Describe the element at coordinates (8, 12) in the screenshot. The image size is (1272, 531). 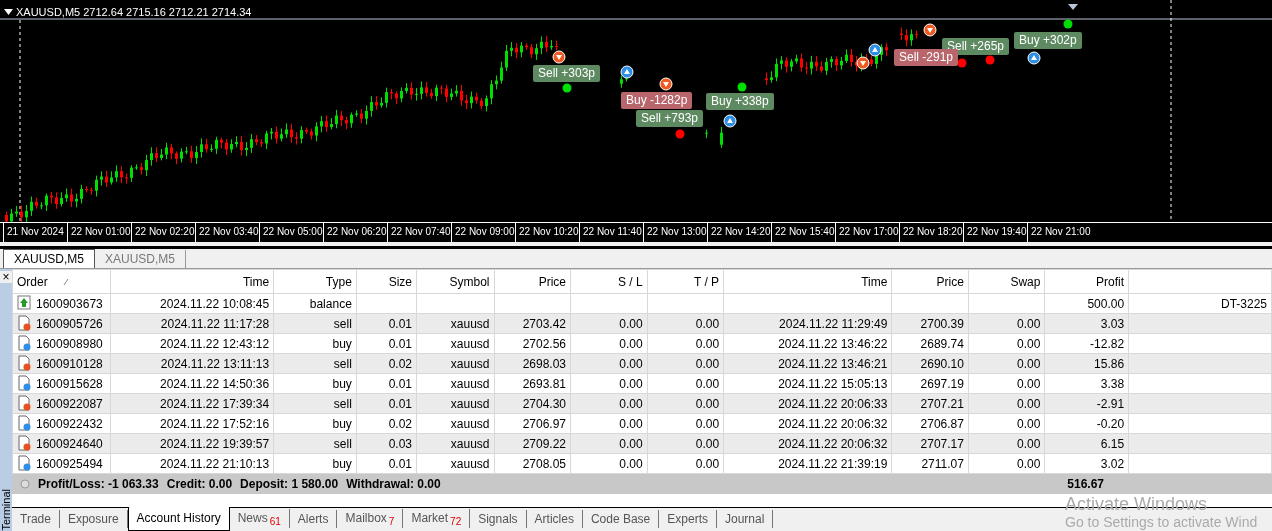
I see `dropdown-icon` at that location.